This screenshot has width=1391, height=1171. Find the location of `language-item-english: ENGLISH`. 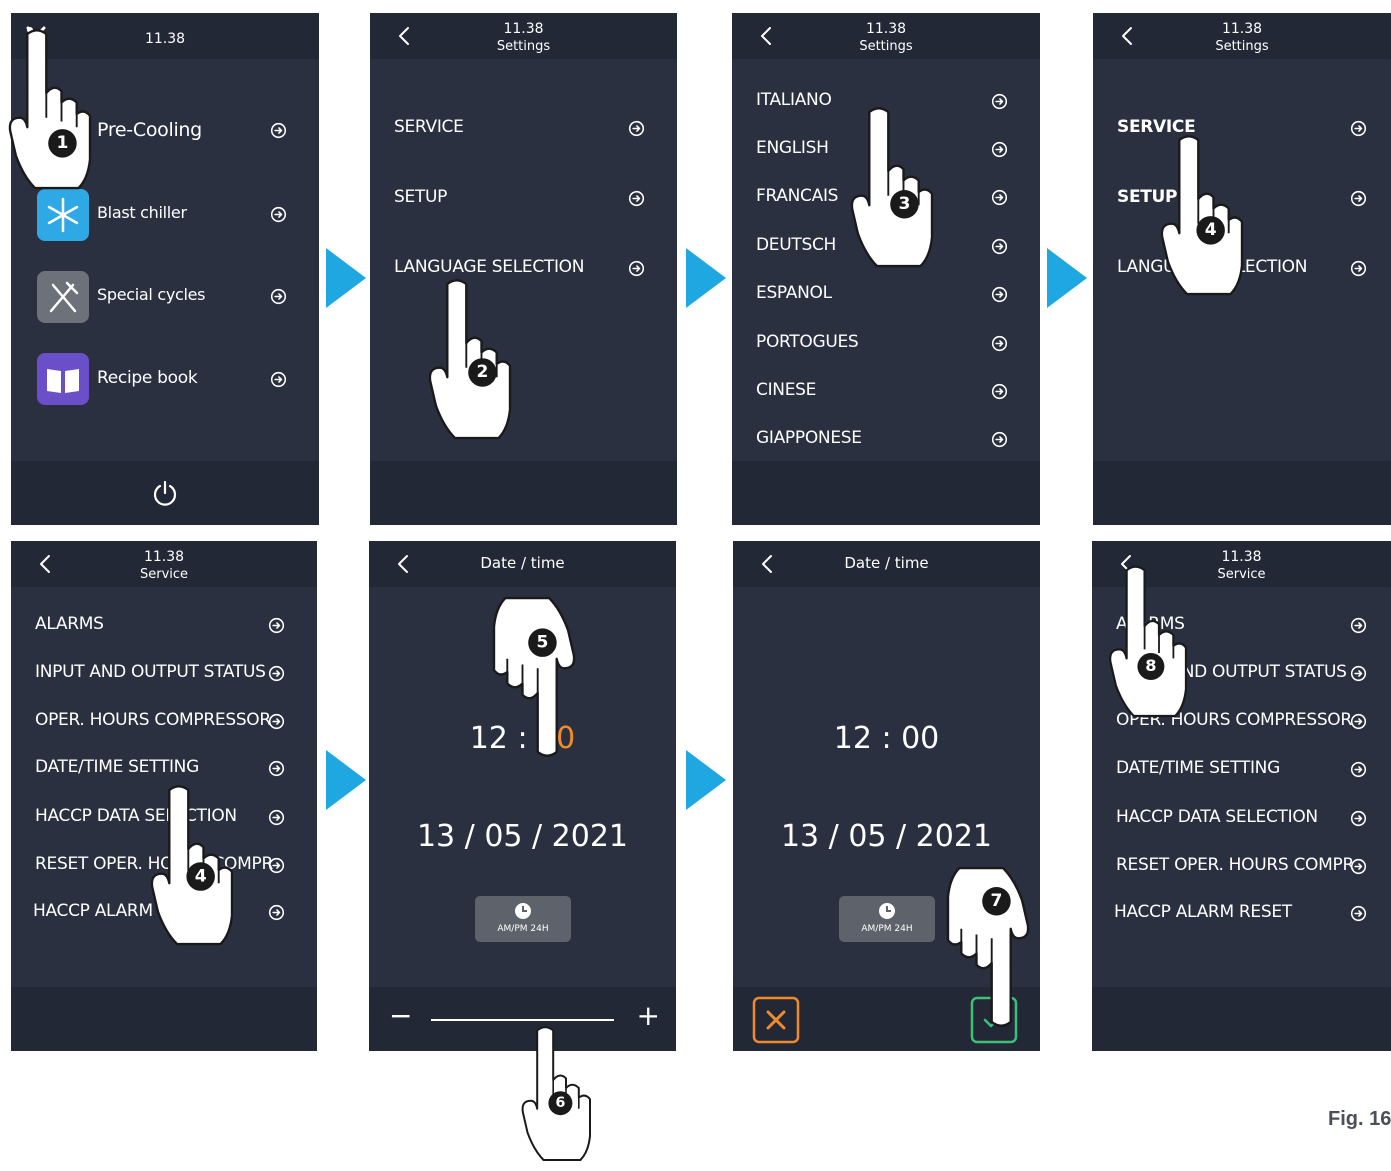

language-item-english: ENGLISH is located at coordinates (886, 149).